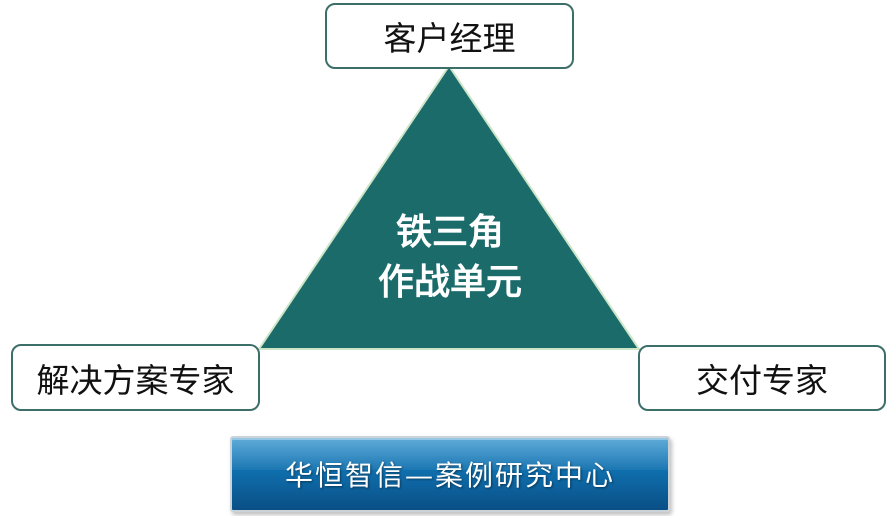 The image size is (887, 516). What do you see at coordinates (762, 378) in the screenshot?
I see `node-delivery-expert: 交付专家` at bounding box center [762, 378].